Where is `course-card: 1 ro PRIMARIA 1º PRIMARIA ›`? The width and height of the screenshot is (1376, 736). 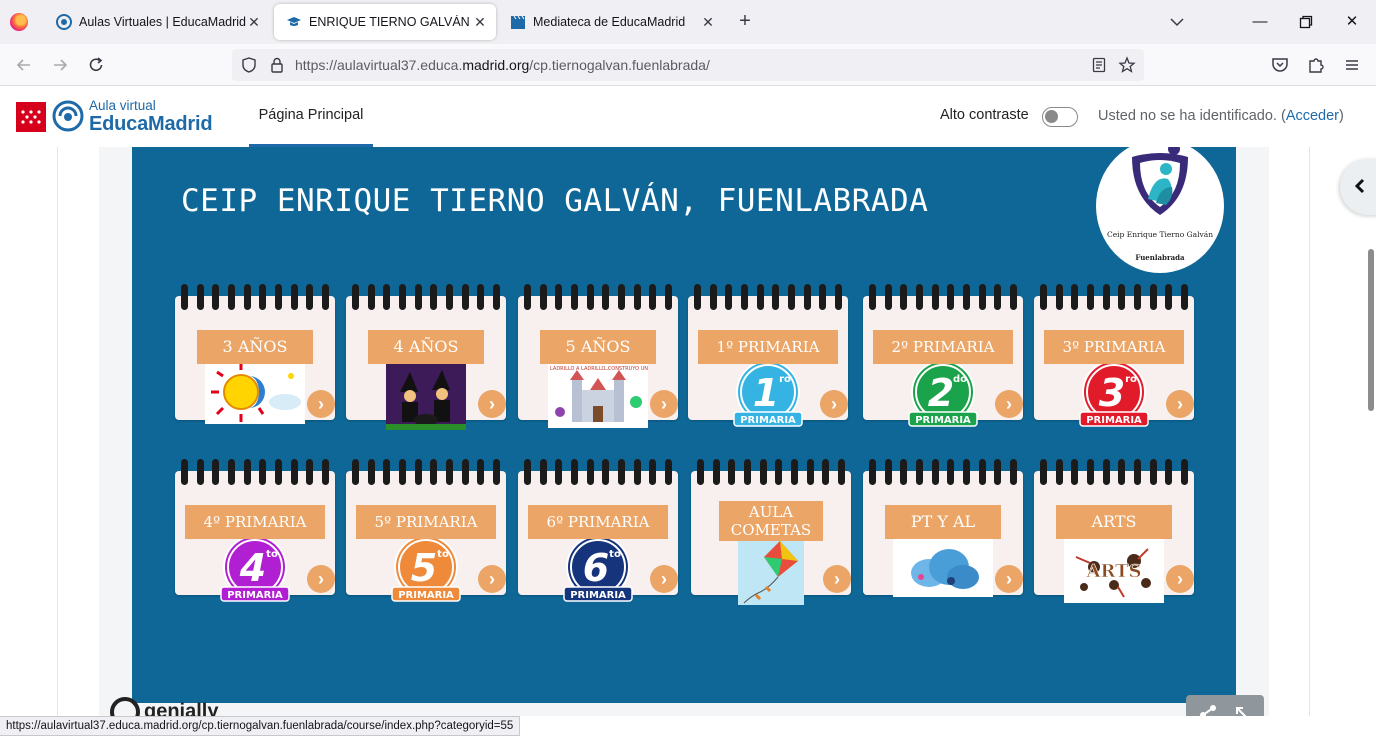
course-card: 1 ro PRIMARIA 1º PRIMARIA › is located at coordinates (768, 355).